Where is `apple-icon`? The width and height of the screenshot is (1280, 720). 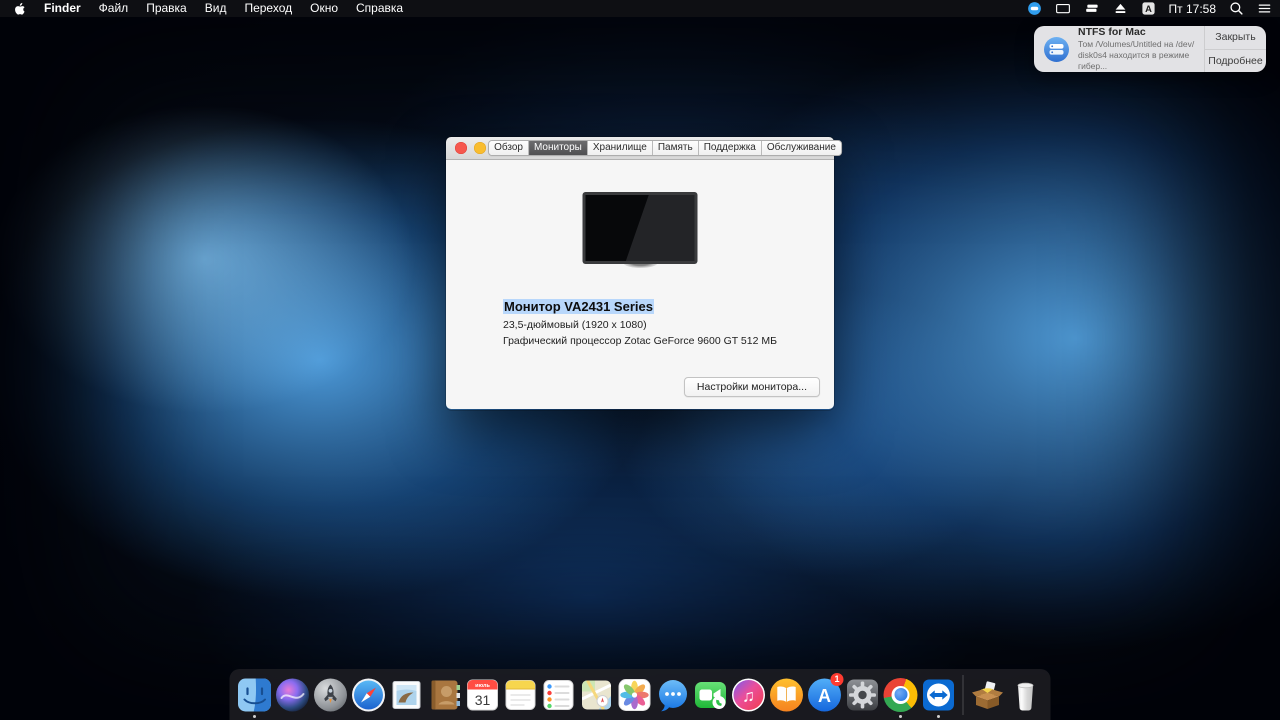 apple-icon is located at coordinates (20, 8).